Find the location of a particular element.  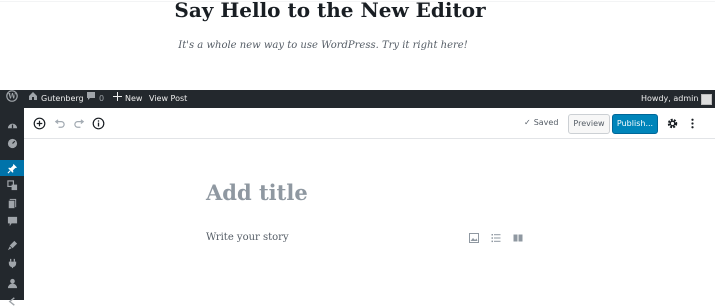

saved-status: ✓ Saved is located at coordinates (541, 123).